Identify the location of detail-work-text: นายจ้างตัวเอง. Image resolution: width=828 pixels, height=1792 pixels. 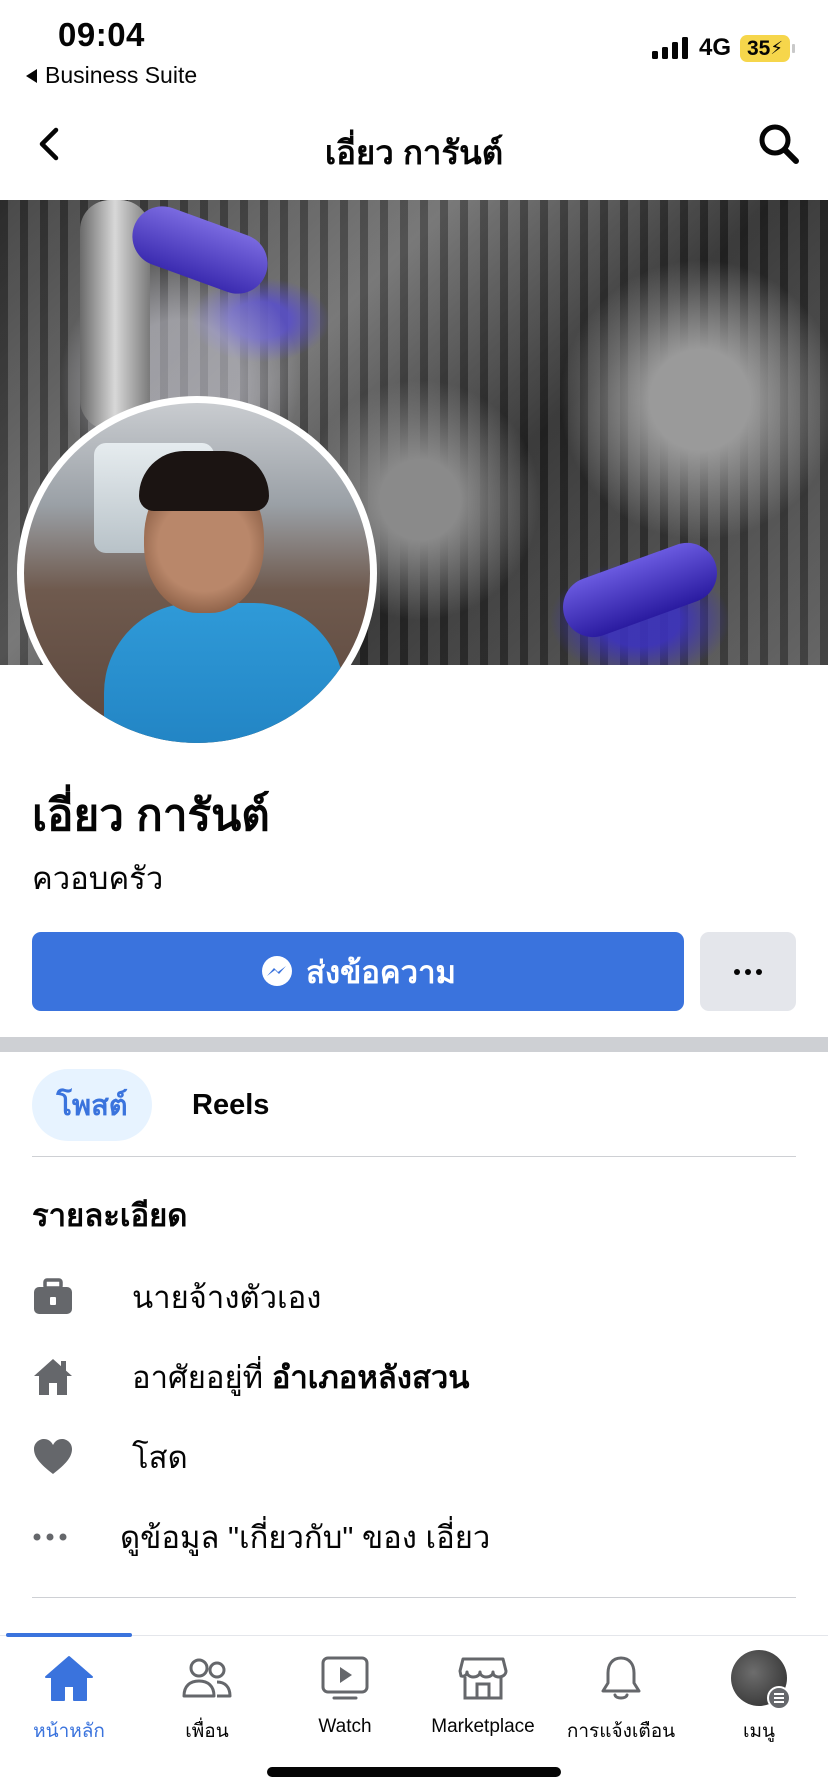
(227, 1297).